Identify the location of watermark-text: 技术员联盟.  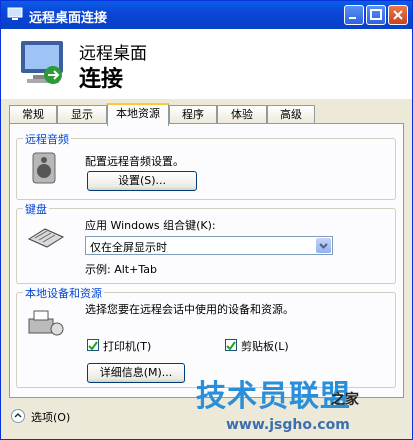
(273, 396).